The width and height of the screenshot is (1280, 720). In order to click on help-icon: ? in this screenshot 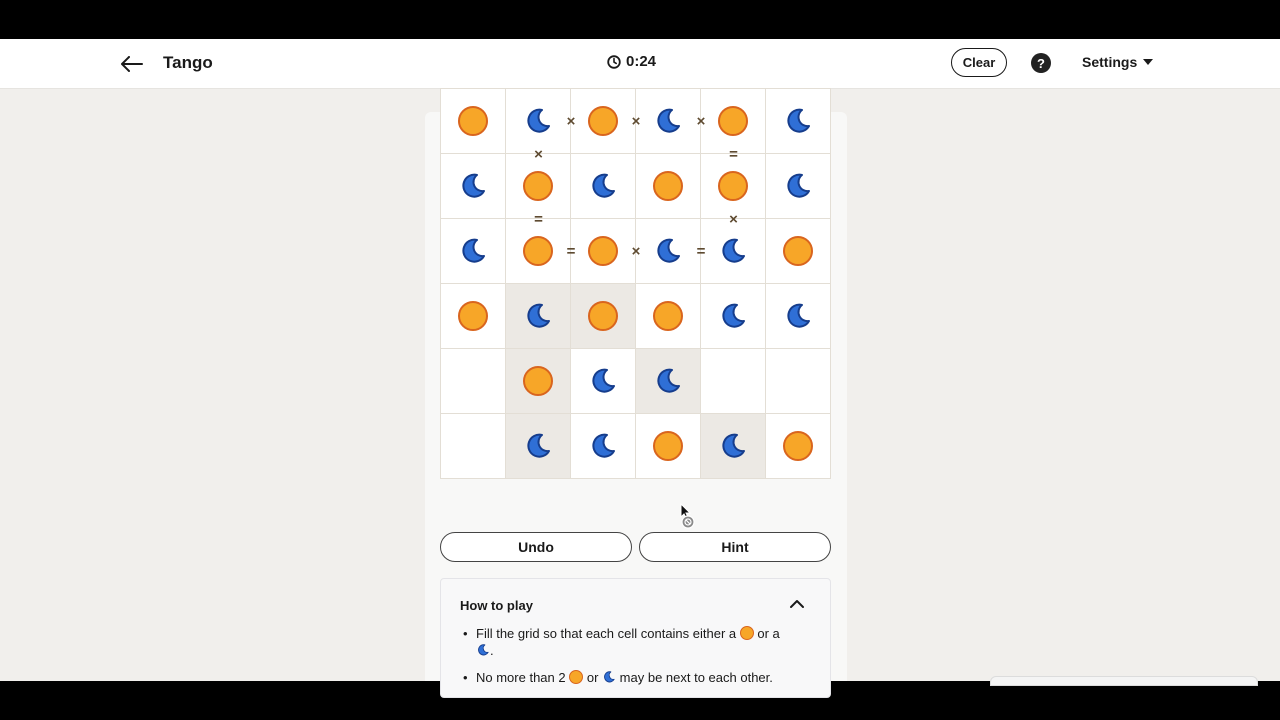, I will do `click(1041, 63)`.